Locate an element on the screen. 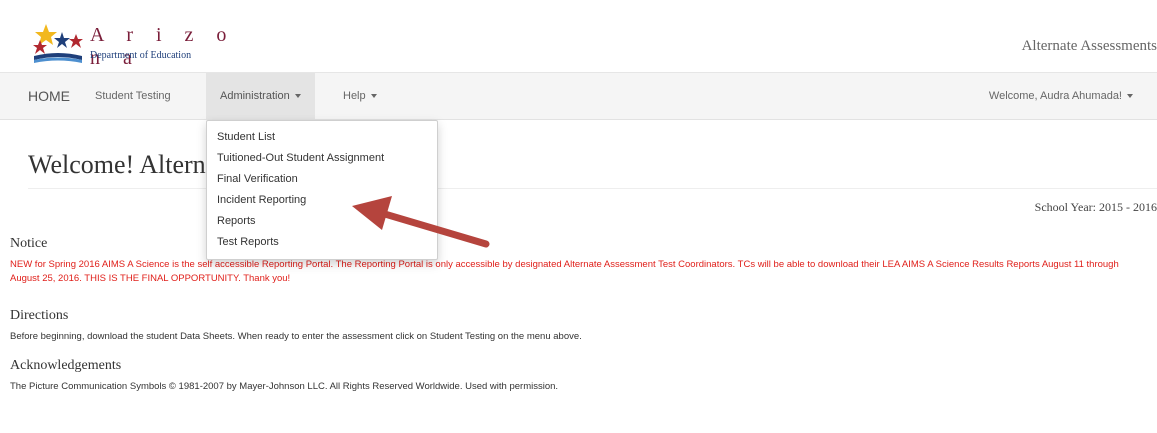 Image resolution: width=1157 pixels, height=433 pixels. menu-item-test-reports: Test Reports is located at coordinates (322, 242).